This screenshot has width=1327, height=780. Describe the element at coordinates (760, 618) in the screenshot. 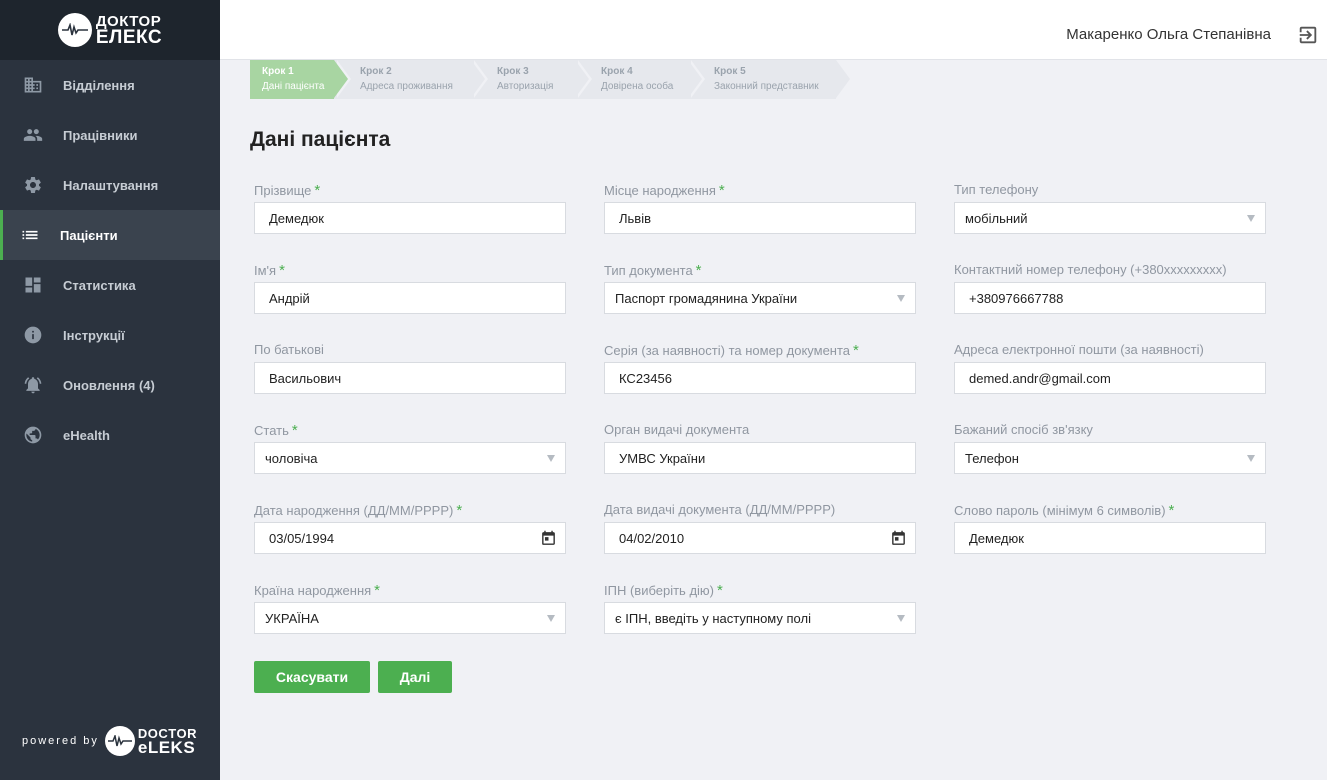

I see `ipn-select: є ІПН, введіть у наступному полі` at that location.